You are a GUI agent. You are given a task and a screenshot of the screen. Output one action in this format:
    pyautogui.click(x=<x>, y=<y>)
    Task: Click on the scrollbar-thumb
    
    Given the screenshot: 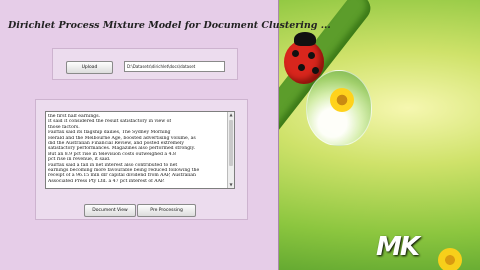 What is the action you would take?
    pyautogui.click(x=231, y=143)
    